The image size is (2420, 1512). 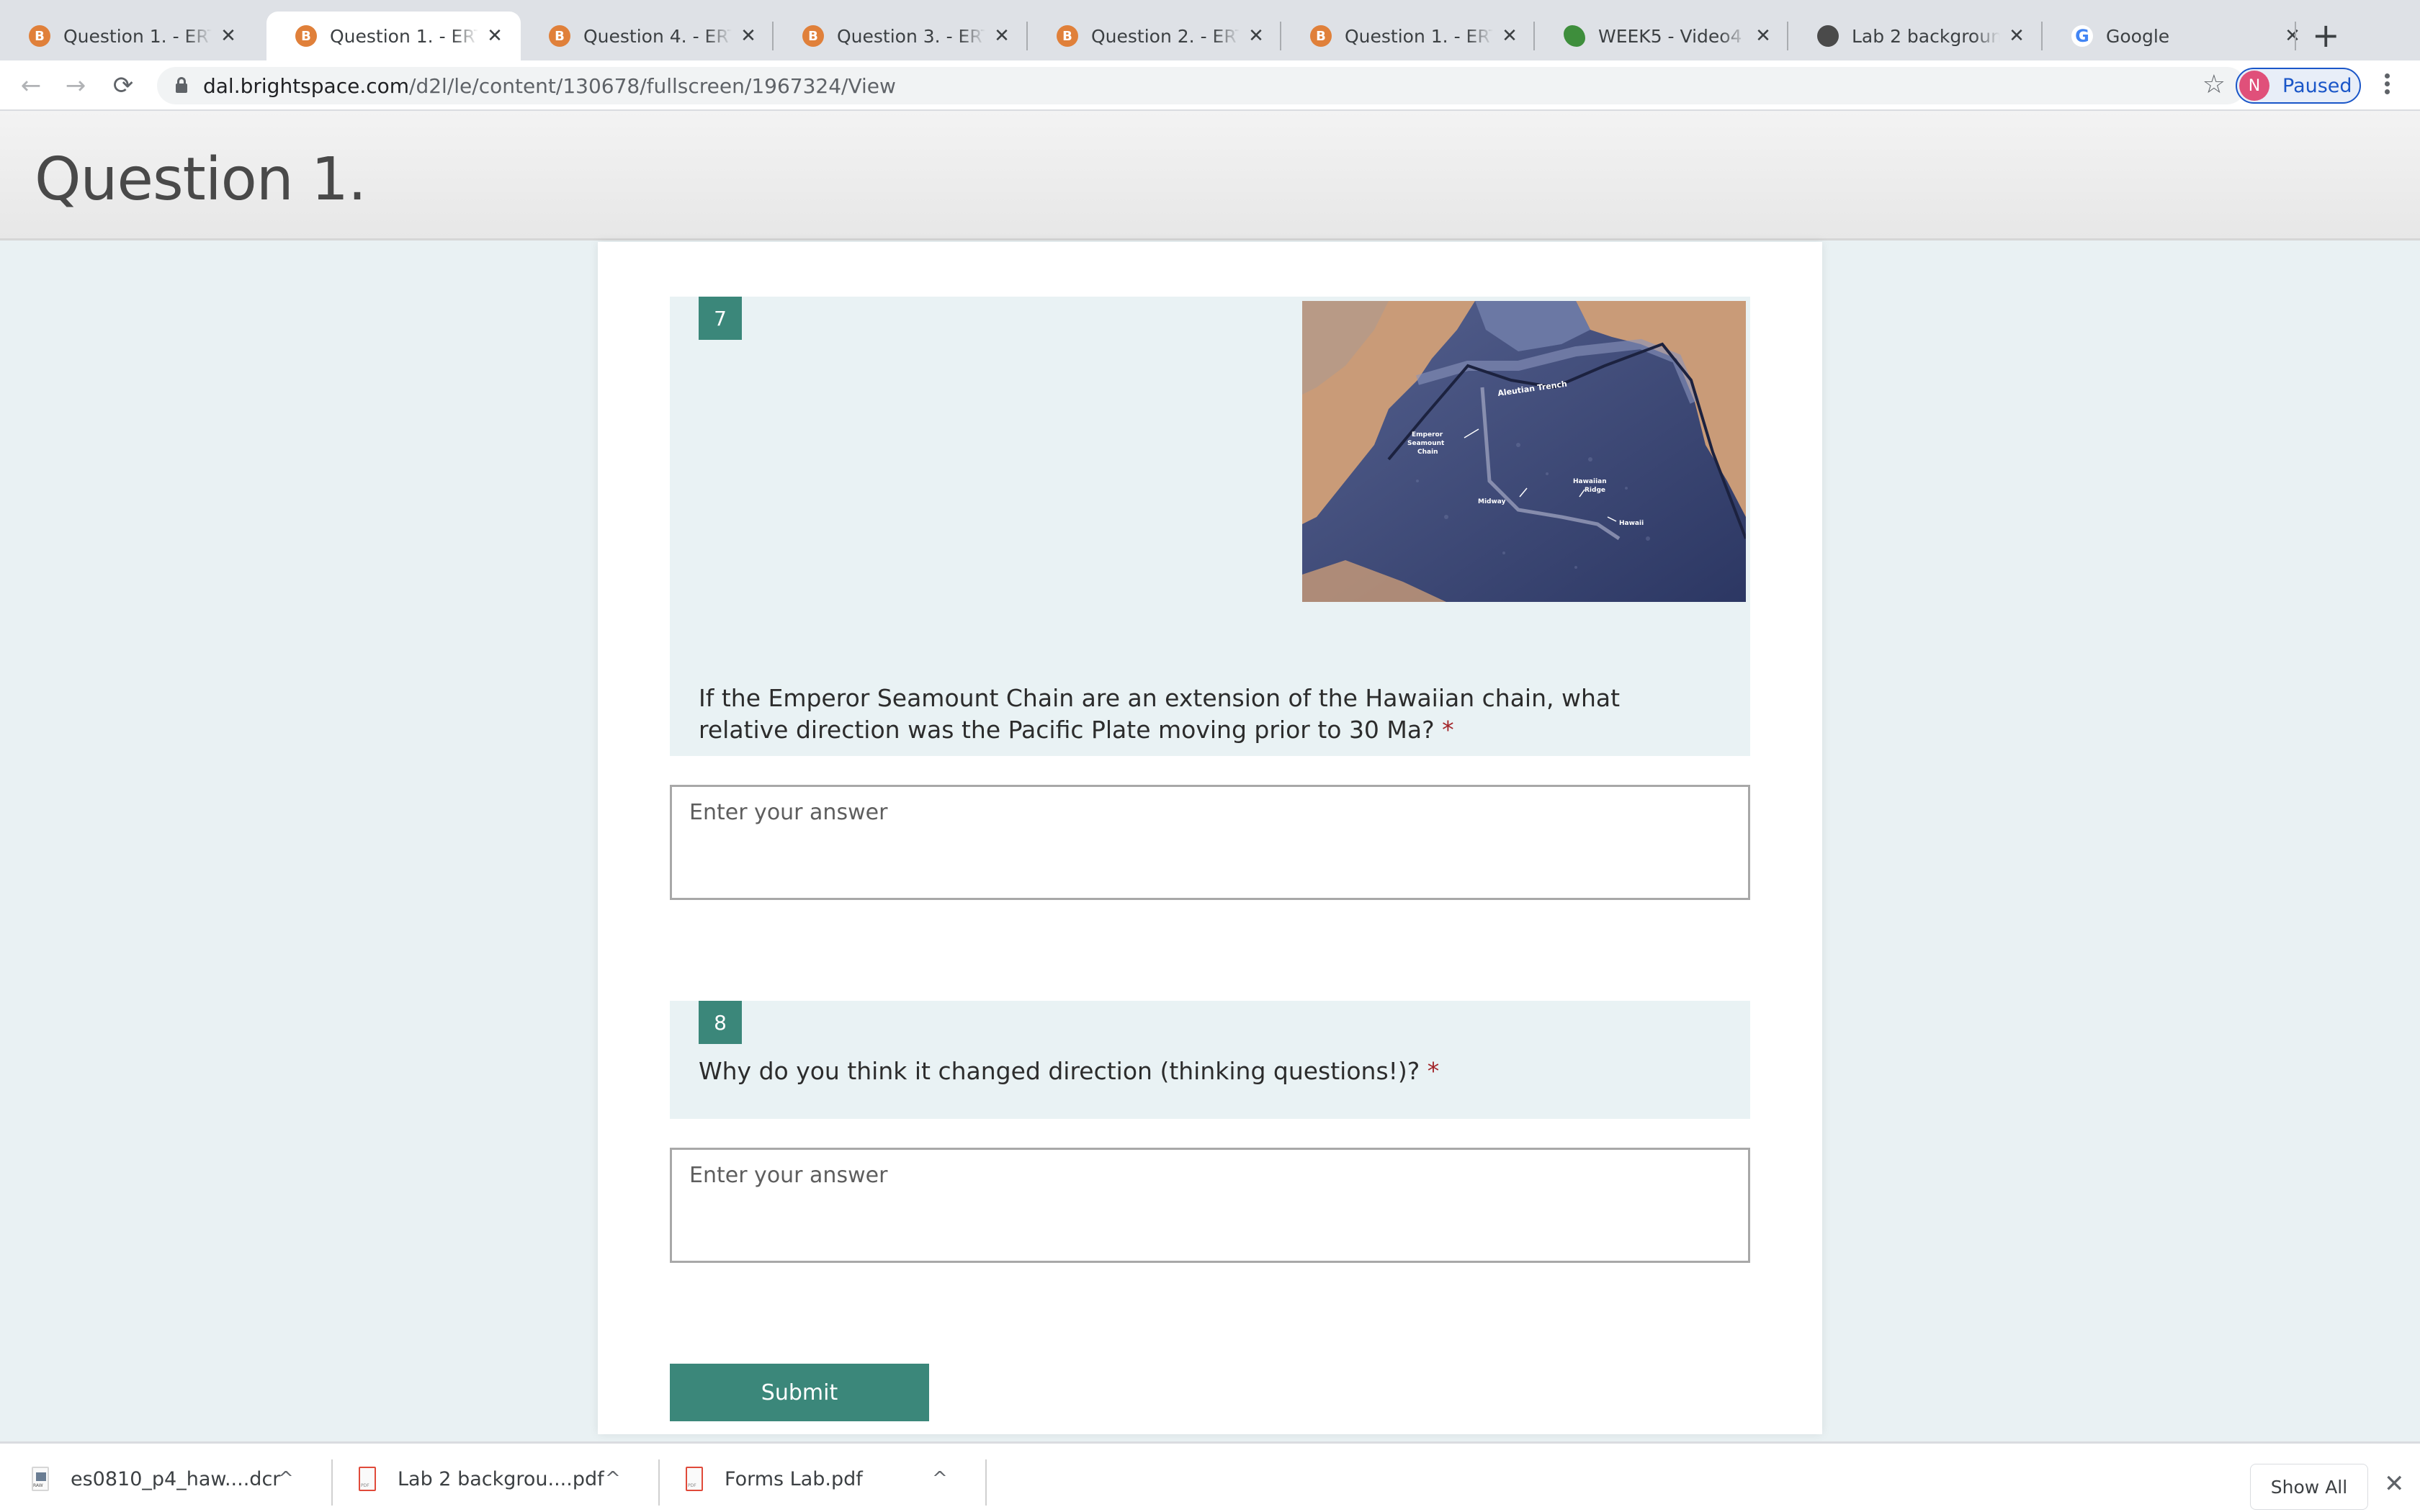 What do you see at coordinates (799, 1392) in the screenshot?
I see `submit-button: Submit` at bounding box center [799, 1392].